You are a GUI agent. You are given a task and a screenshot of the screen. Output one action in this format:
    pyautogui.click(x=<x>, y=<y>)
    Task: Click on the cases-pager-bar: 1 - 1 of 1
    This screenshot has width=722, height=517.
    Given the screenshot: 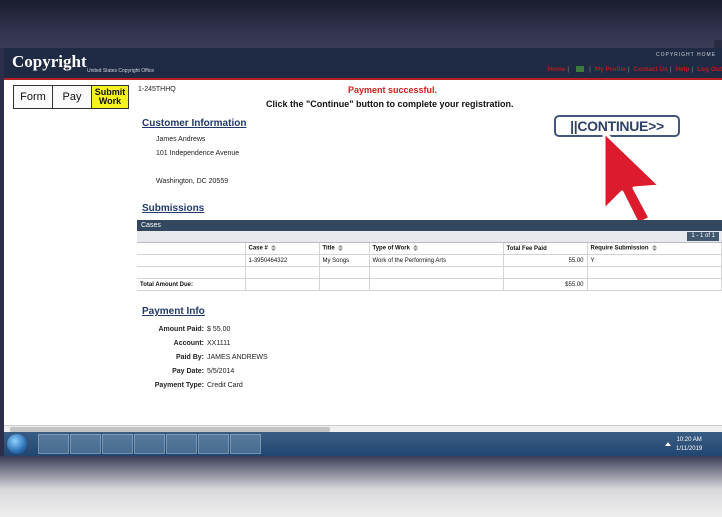 What is the action you would take?
    pyautogui.click(x=429, y=237)
    